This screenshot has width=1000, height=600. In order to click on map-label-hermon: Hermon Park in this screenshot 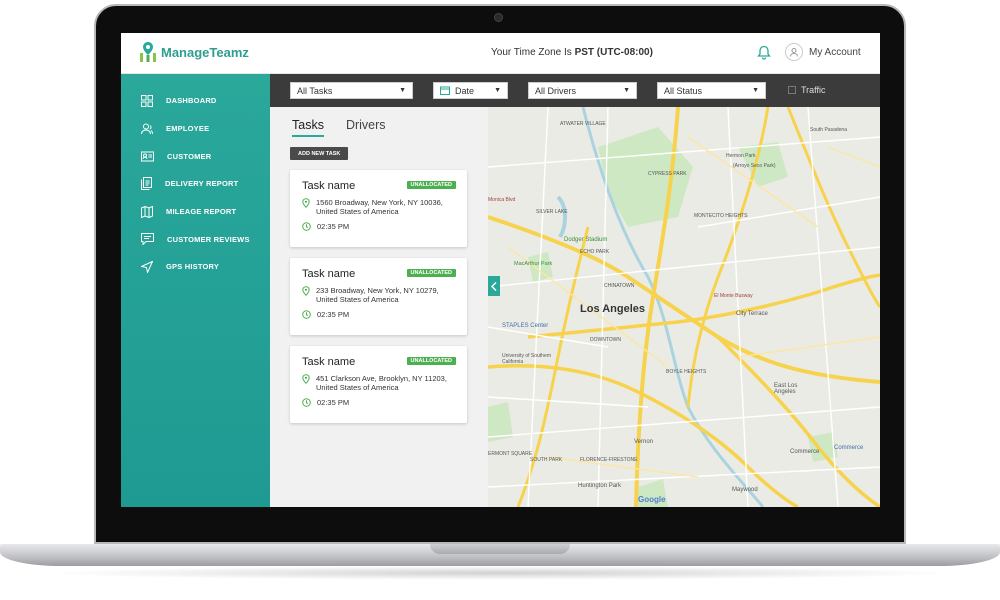, I will do `click(741, 156)`.